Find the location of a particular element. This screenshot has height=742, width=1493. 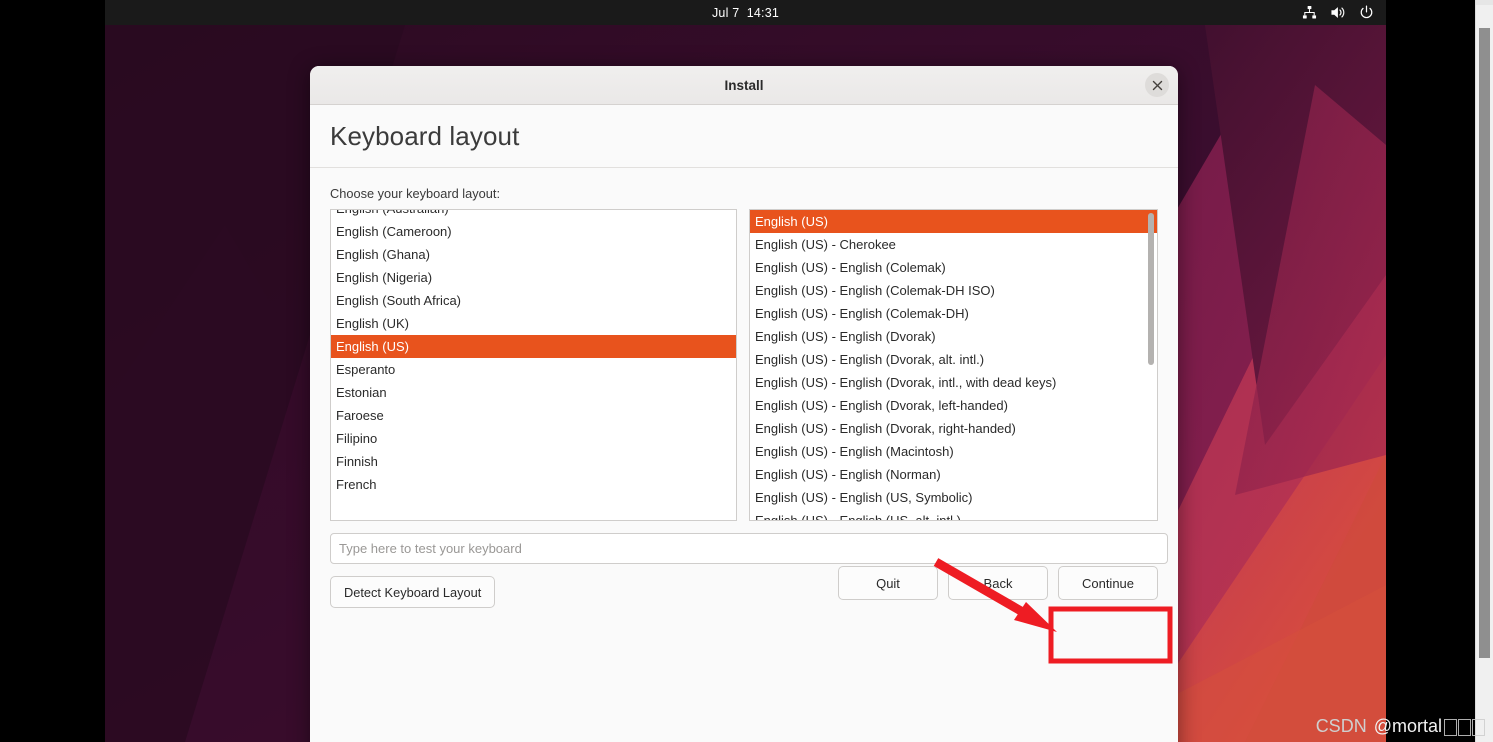

variant-list-item: English (US) - English (Macintosh) is located at coordinates (953, 451).